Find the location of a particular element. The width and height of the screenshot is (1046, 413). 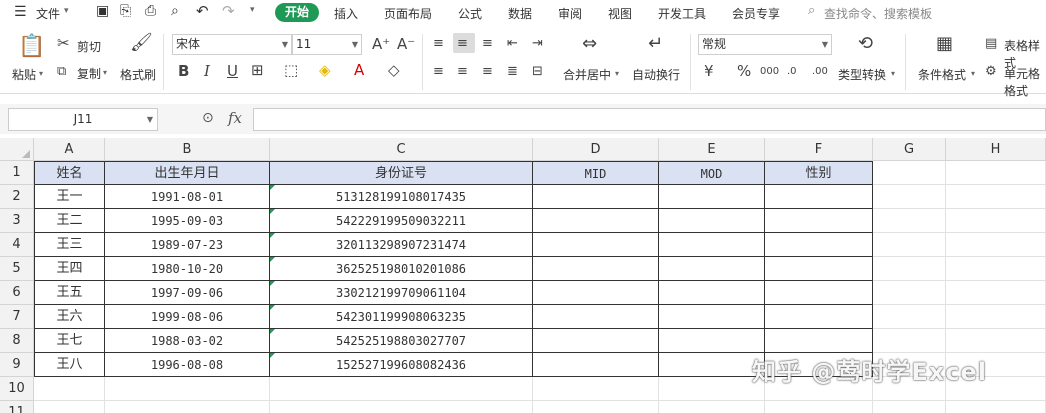

cell-format-button: 单元格格式 is located at coordinates (1025, 82).